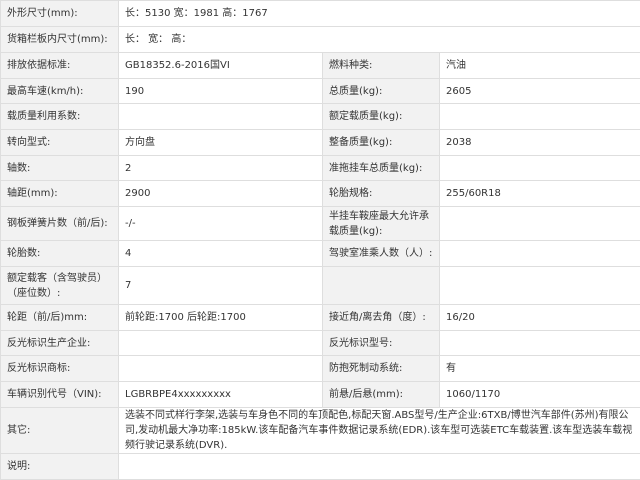 The width and height of the screenshot is (640, 480). What do you see at coordinates (221, 224) in the screenshot?
I see `spec-value: -/-` at bounding box center [221, 224].